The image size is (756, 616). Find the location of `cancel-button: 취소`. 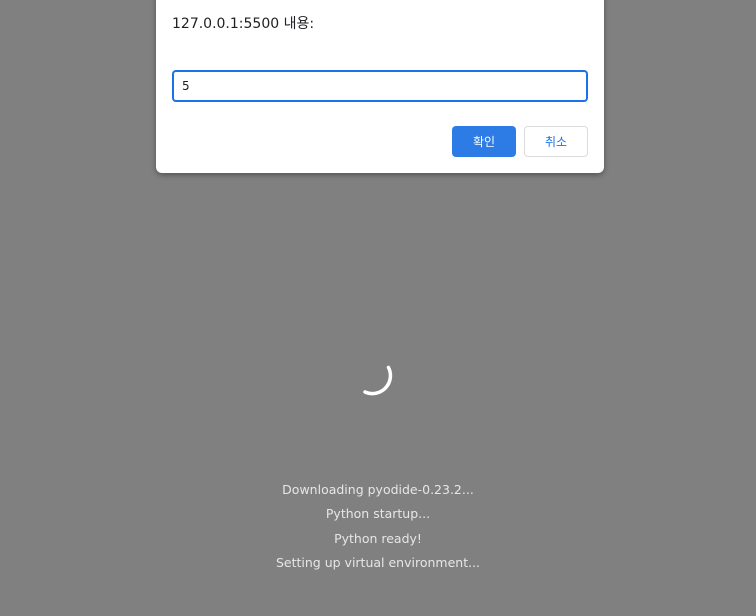

cancel-button: 취소 is located at coordinates (556, 141).